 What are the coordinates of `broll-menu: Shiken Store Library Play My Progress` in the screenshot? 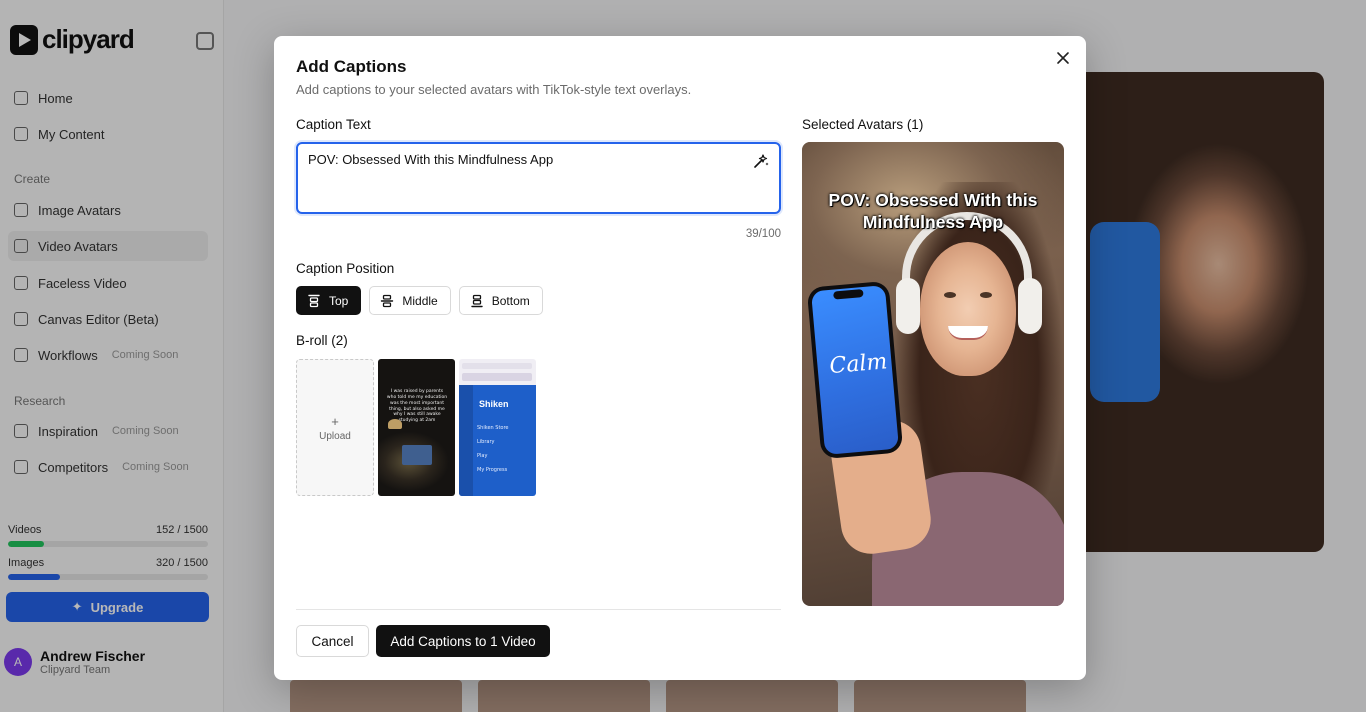 It's located at (493, 449).